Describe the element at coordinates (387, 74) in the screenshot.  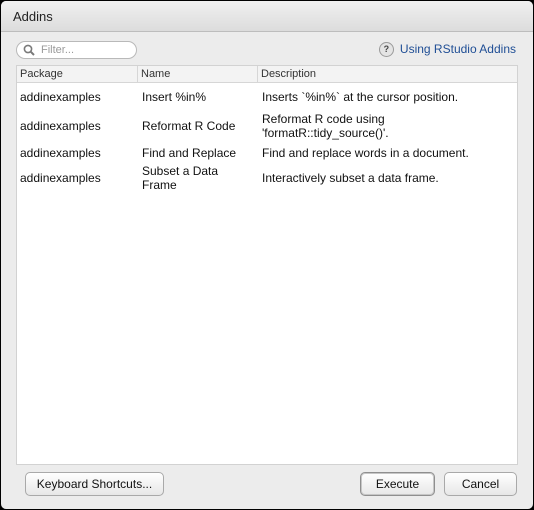
I see `column-header-description: Description` at that location.